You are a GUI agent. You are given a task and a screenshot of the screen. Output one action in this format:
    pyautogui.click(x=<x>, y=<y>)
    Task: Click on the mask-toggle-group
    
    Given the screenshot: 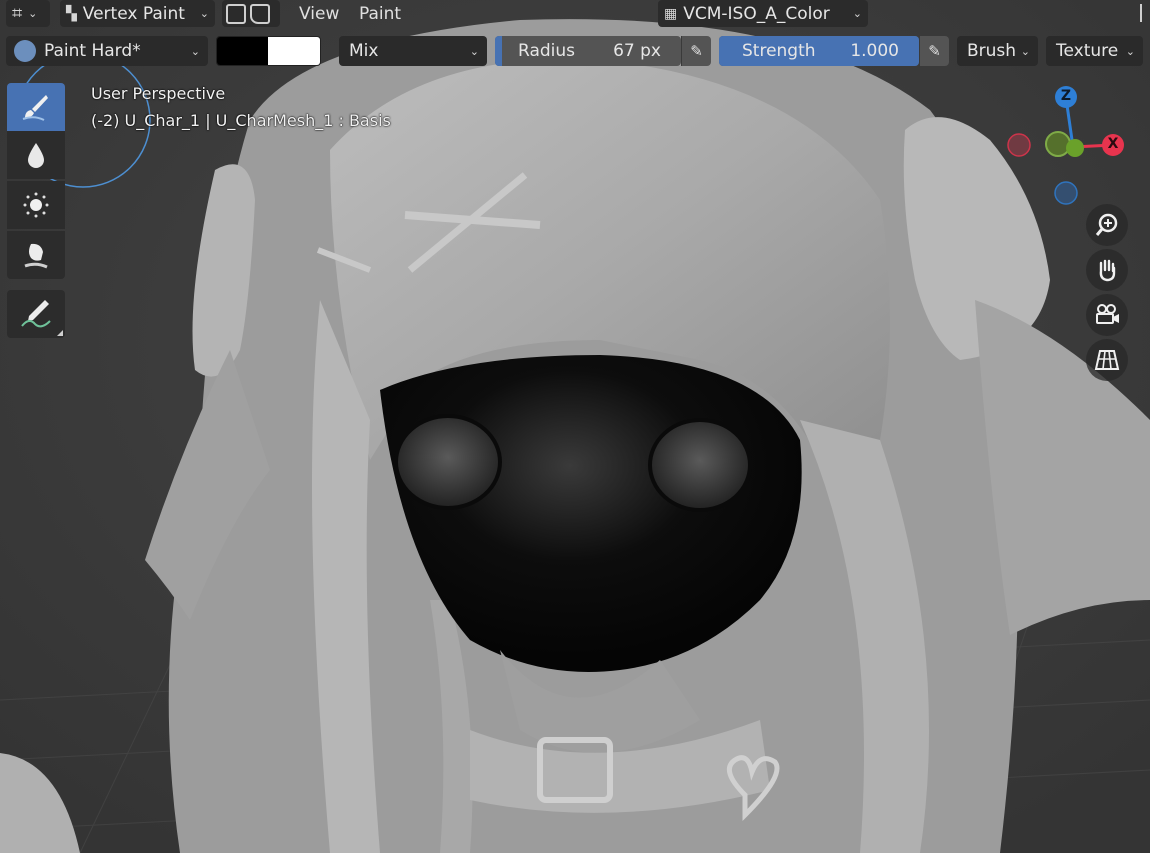 What is the action you would take?
    pyautogui.click(x=251, y=13)
    